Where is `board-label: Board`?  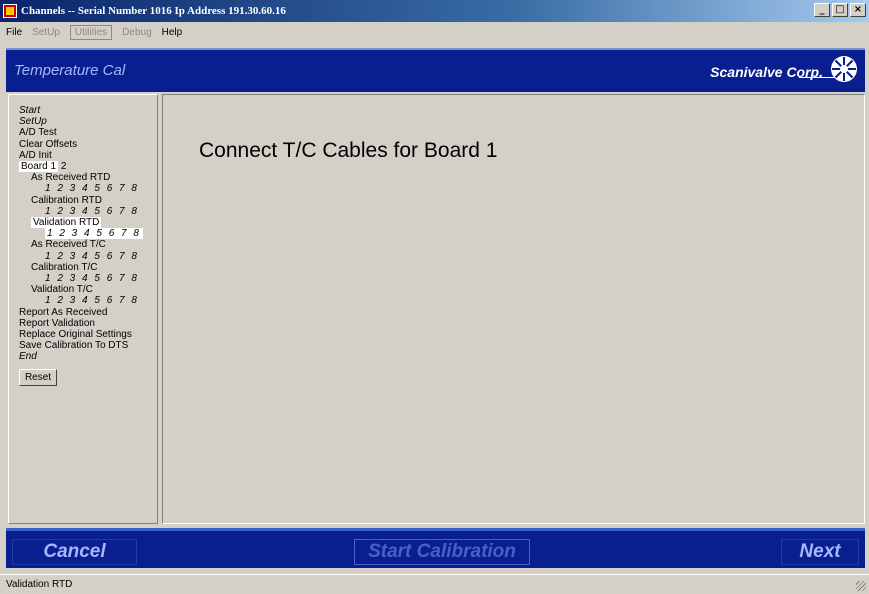
board-label: Board is located at coordinates (34, 167).